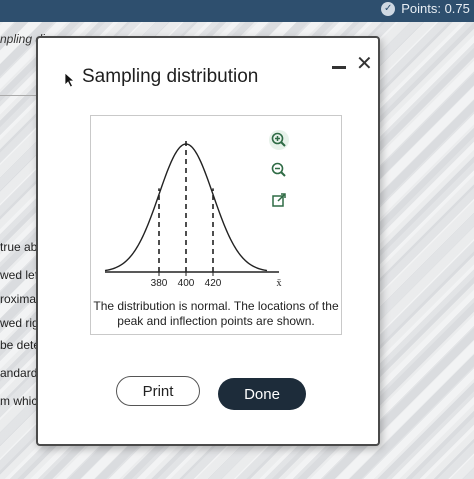  I want to click on background-option: be dete, so click(20, 345).